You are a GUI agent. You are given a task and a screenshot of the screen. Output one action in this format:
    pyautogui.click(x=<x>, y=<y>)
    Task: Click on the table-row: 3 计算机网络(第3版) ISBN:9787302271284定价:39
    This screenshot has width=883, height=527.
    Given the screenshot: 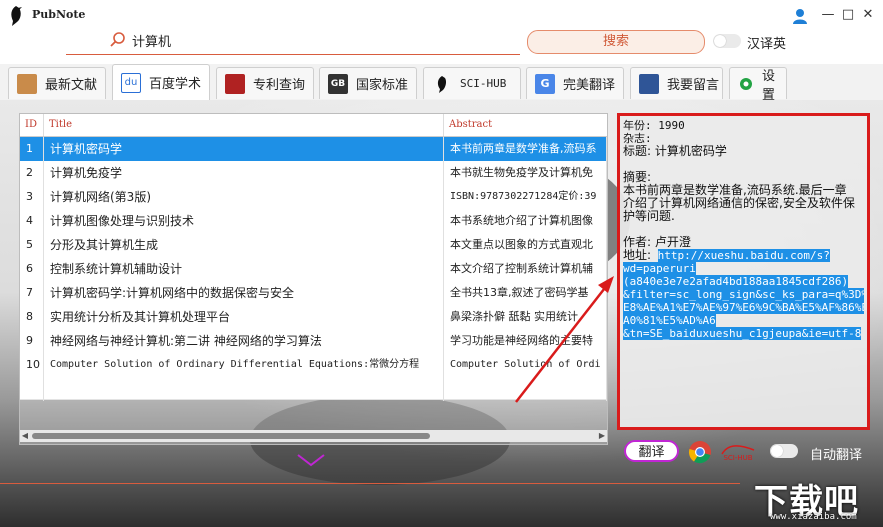 What is the action you would take?
    pyautogui.click(x=313, y=197)
    